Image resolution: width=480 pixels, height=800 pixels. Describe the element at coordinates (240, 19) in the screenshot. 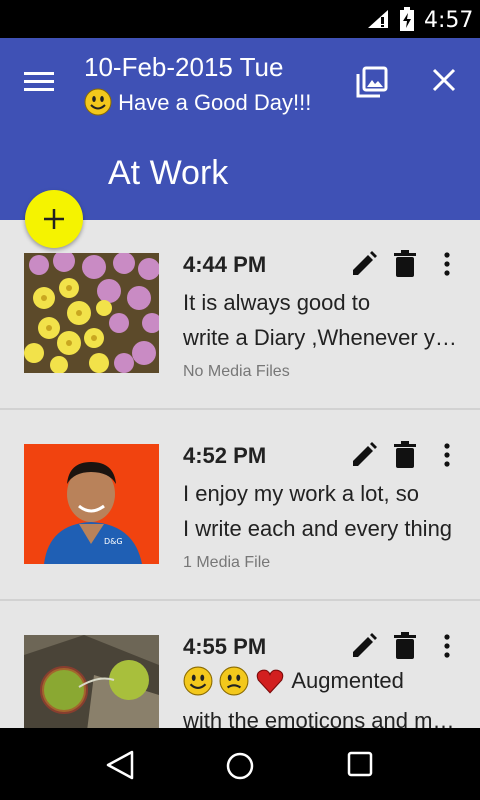

I see `status-bar: 4:57` at that location.